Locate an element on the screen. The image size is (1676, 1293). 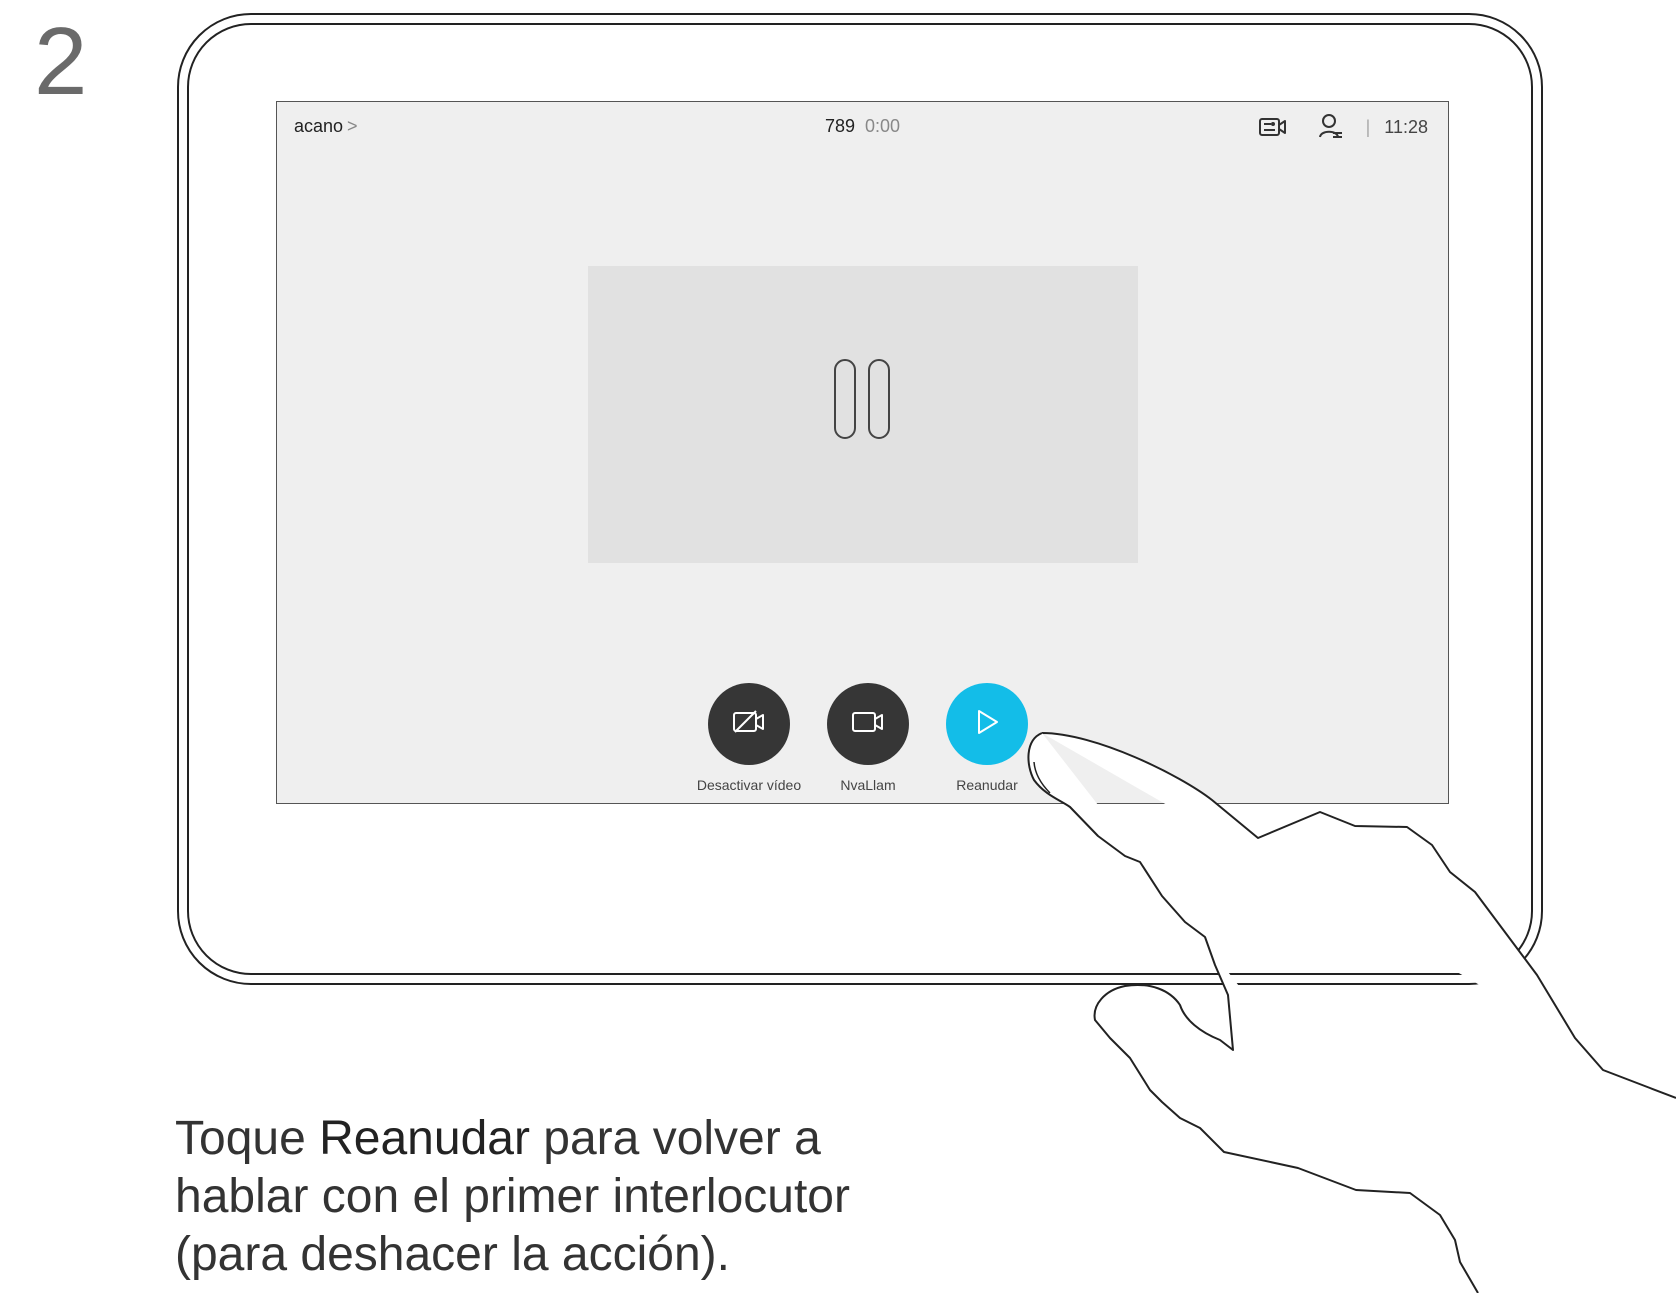
instruction-bold-keyword: Reanudar is located at coordinates (424, 1138).